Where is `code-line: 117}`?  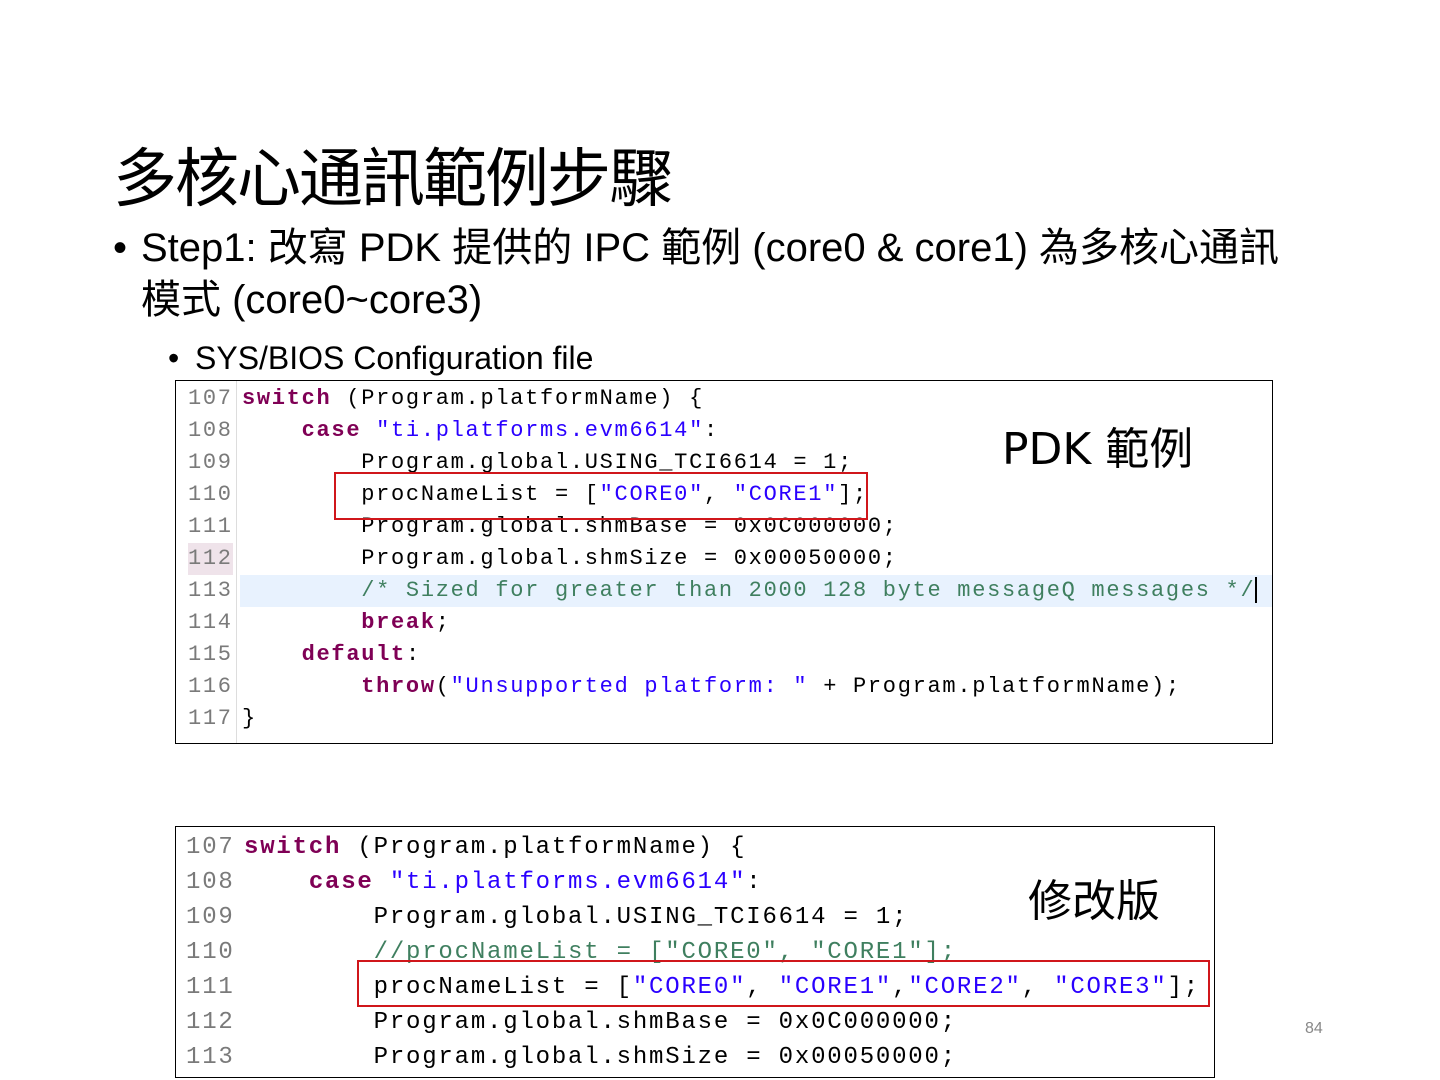
code-line: 117} is located at coordinates (724, 719).